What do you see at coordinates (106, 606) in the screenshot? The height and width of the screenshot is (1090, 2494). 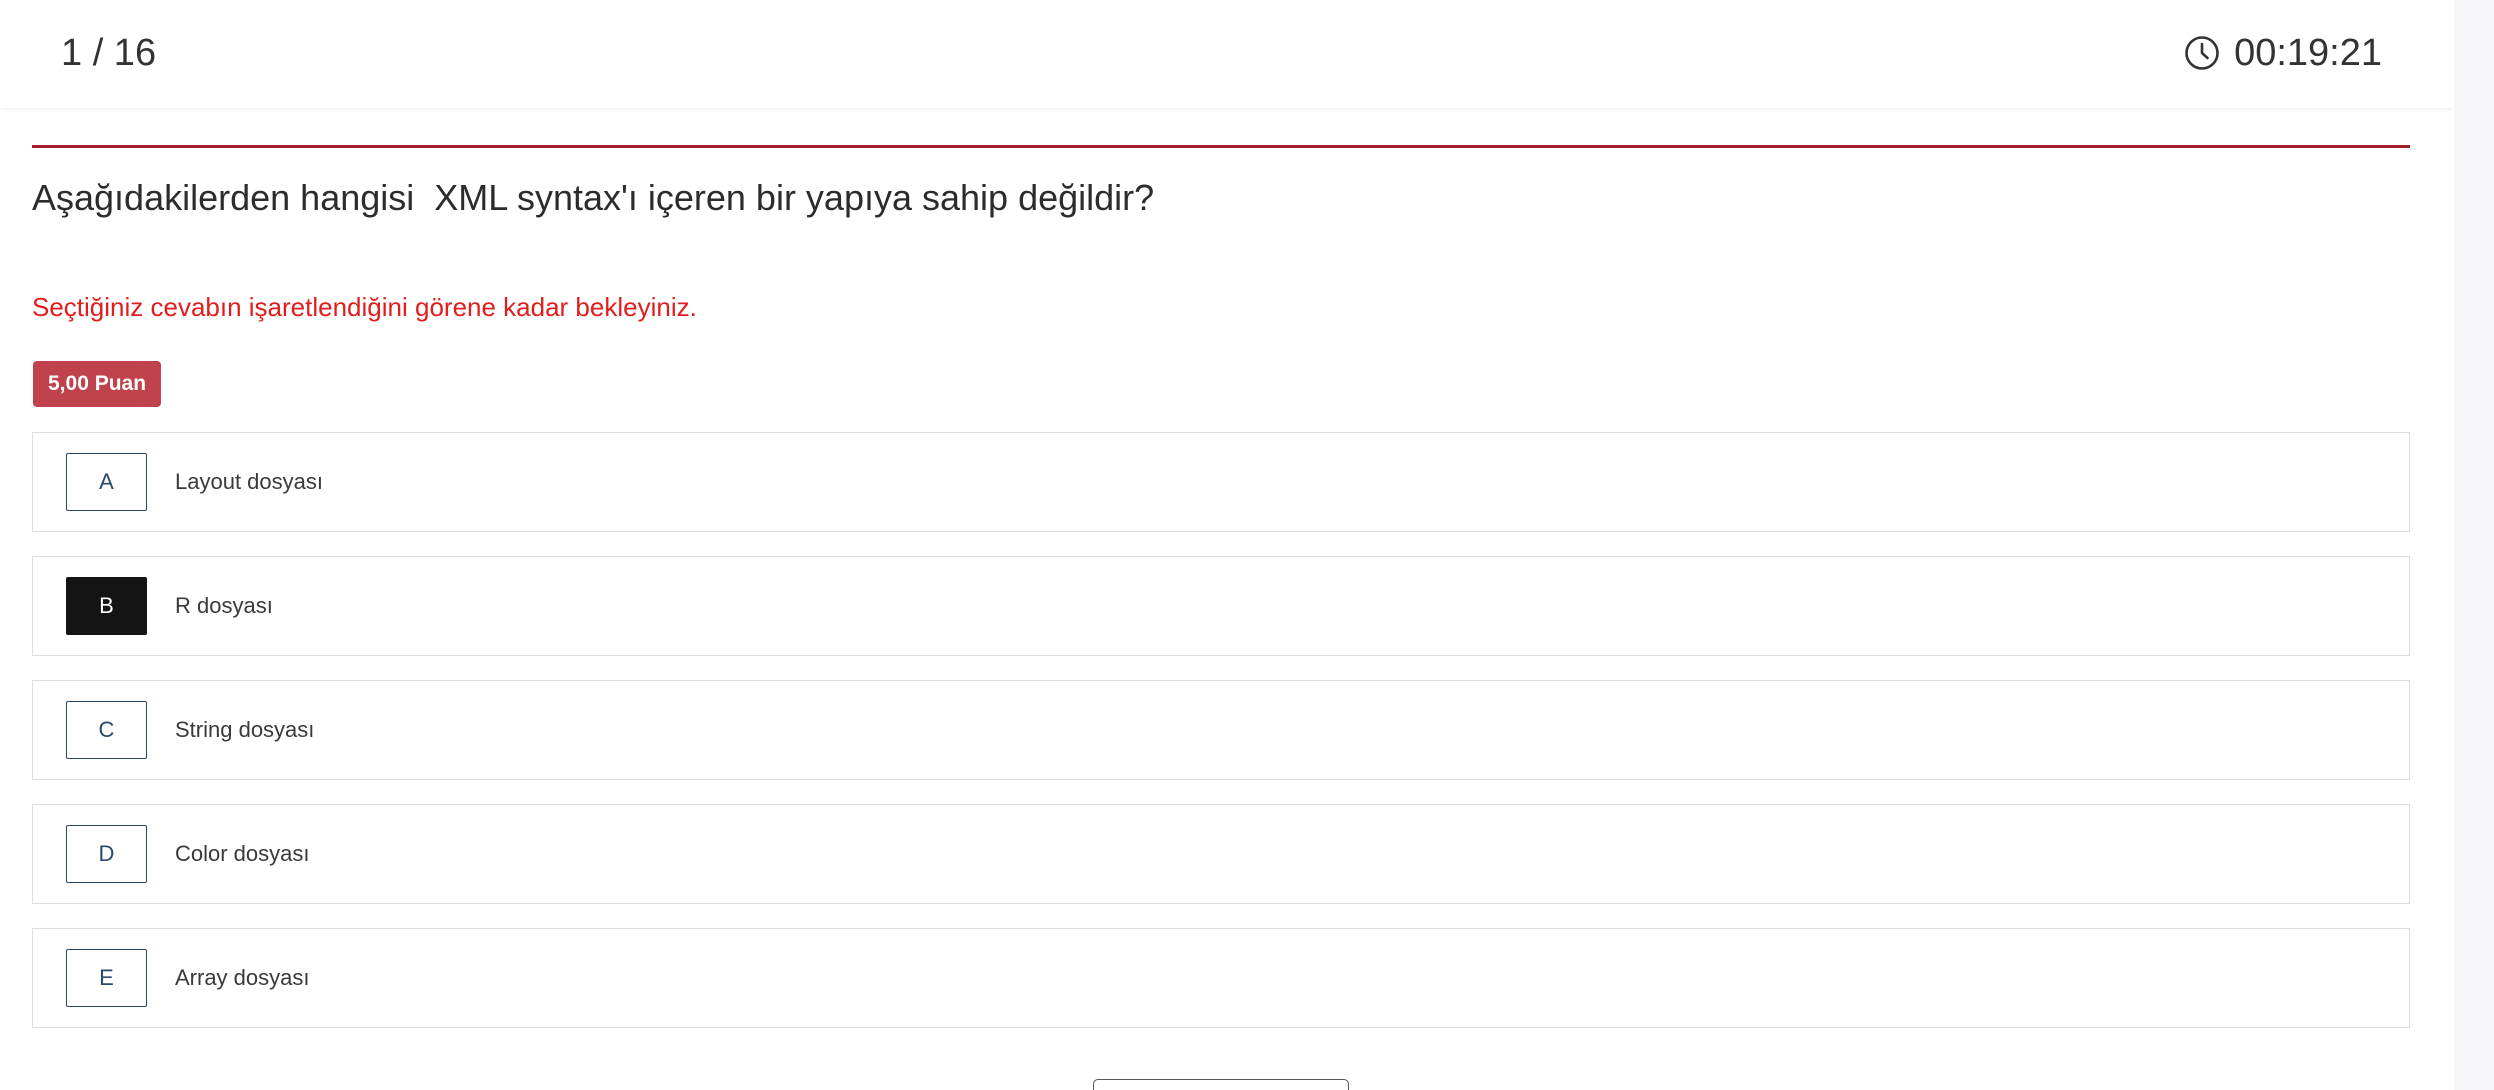 I see `option-b-letter: B` at bounding box center [106, 606].